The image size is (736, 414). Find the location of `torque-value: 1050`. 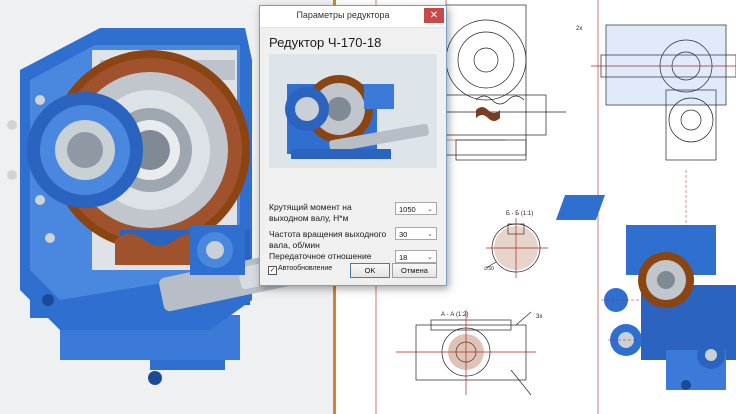

torque-value: 1050 is located at coordinates (407, 209).